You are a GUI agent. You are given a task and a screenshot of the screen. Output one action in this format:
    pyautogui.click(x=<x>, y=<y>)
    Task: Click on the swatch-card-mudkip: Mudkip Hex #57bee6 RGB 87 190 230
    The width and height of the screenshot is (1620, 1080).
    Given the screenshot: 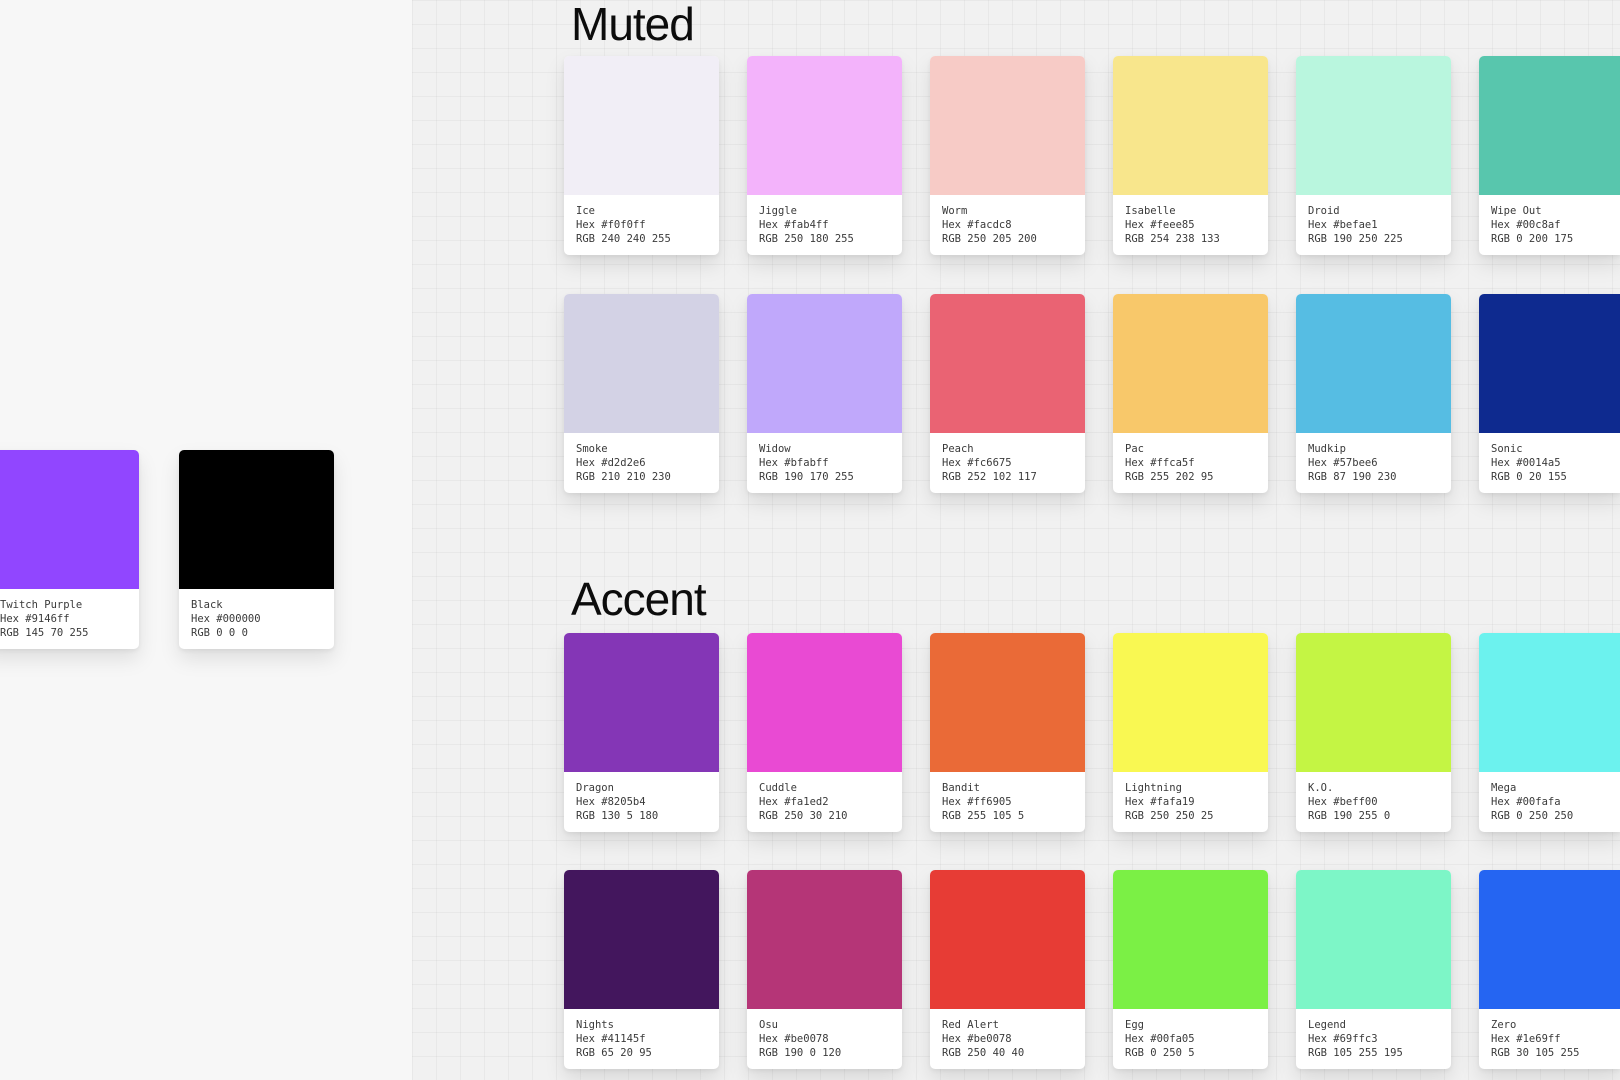 What is the action you would take?
    pyautogui.click(x=1373, y=393)
    